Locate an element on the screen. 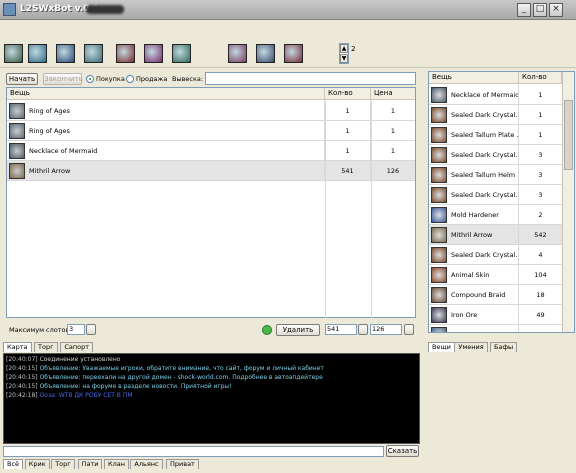 The height and width of the screenshot is (473, 576). table-row: Mithril Arrow 541 126 is located at coordinates (211, 171).